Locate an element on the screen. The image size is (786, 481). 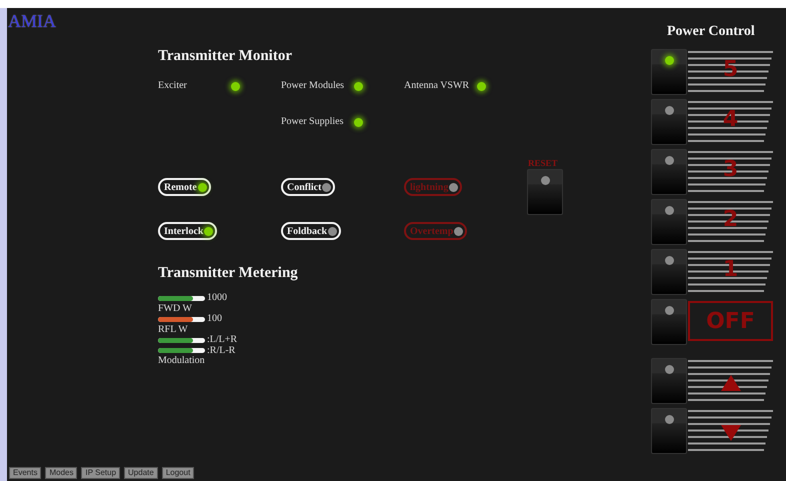
pill-label: Remote is located at coordinates (180, 187).